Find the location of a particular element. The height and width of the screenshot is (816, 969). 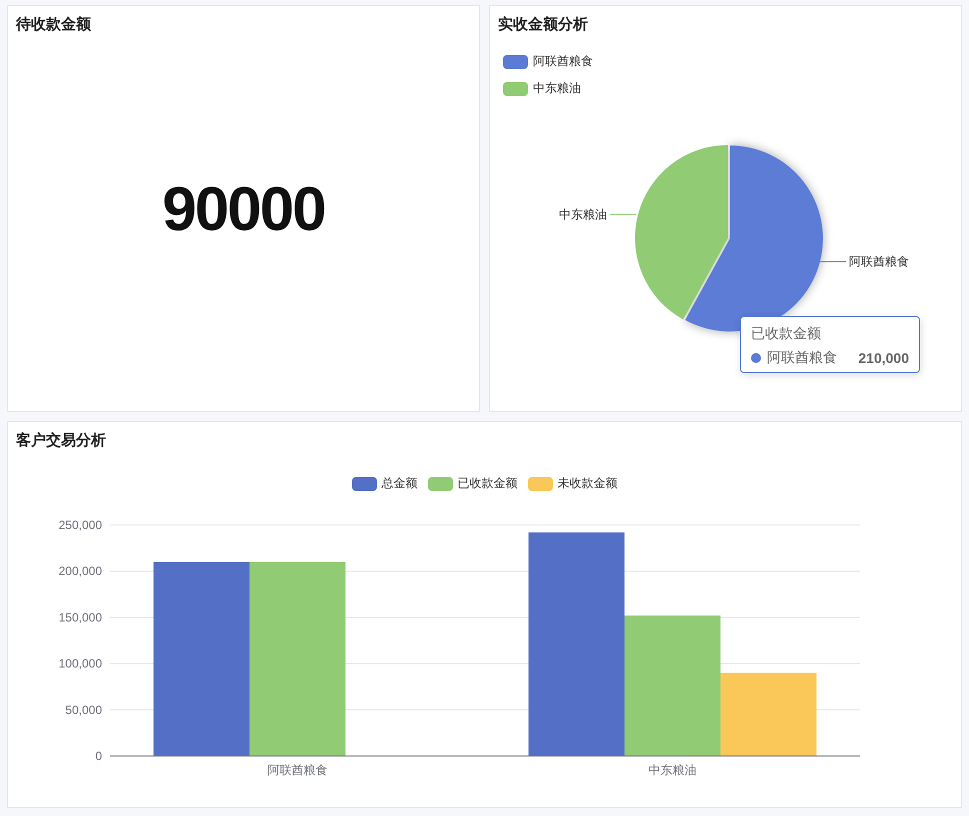

legend-item: 阿联酋粮食 is located at coordinates (548, 61).